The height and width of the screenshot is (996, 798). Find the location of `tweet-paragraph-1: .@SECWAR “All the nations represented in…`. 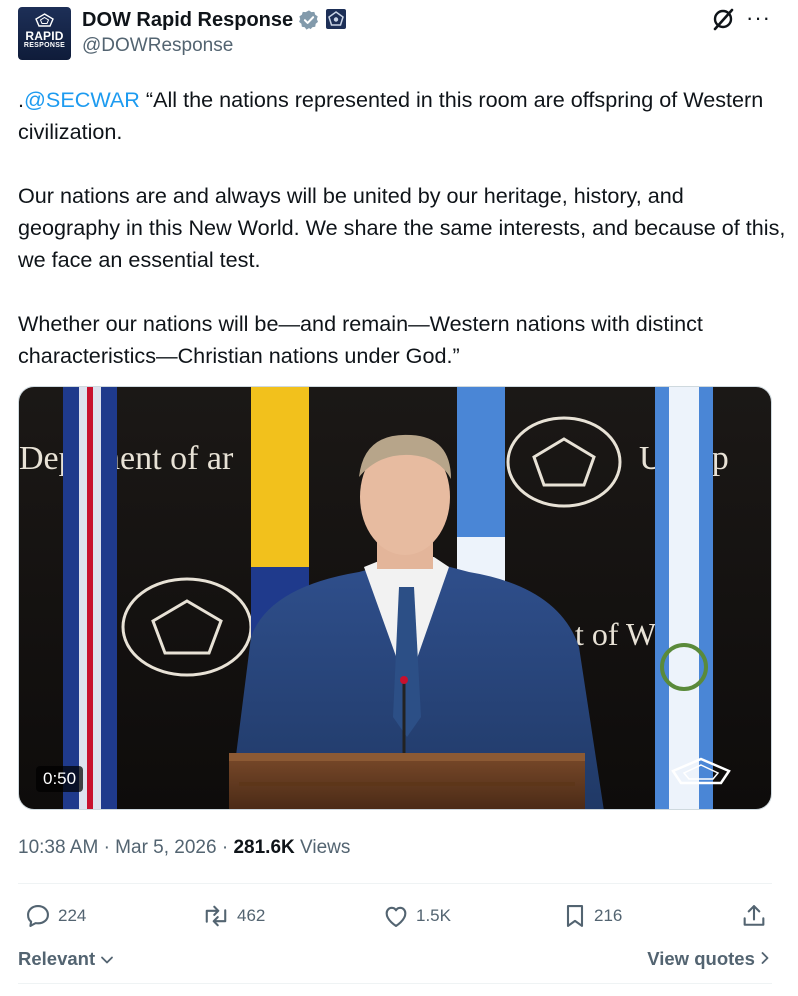

tweet-paragraph-1: .@SECWAR “All the nations represented in… is located at coordinates (403, 116).